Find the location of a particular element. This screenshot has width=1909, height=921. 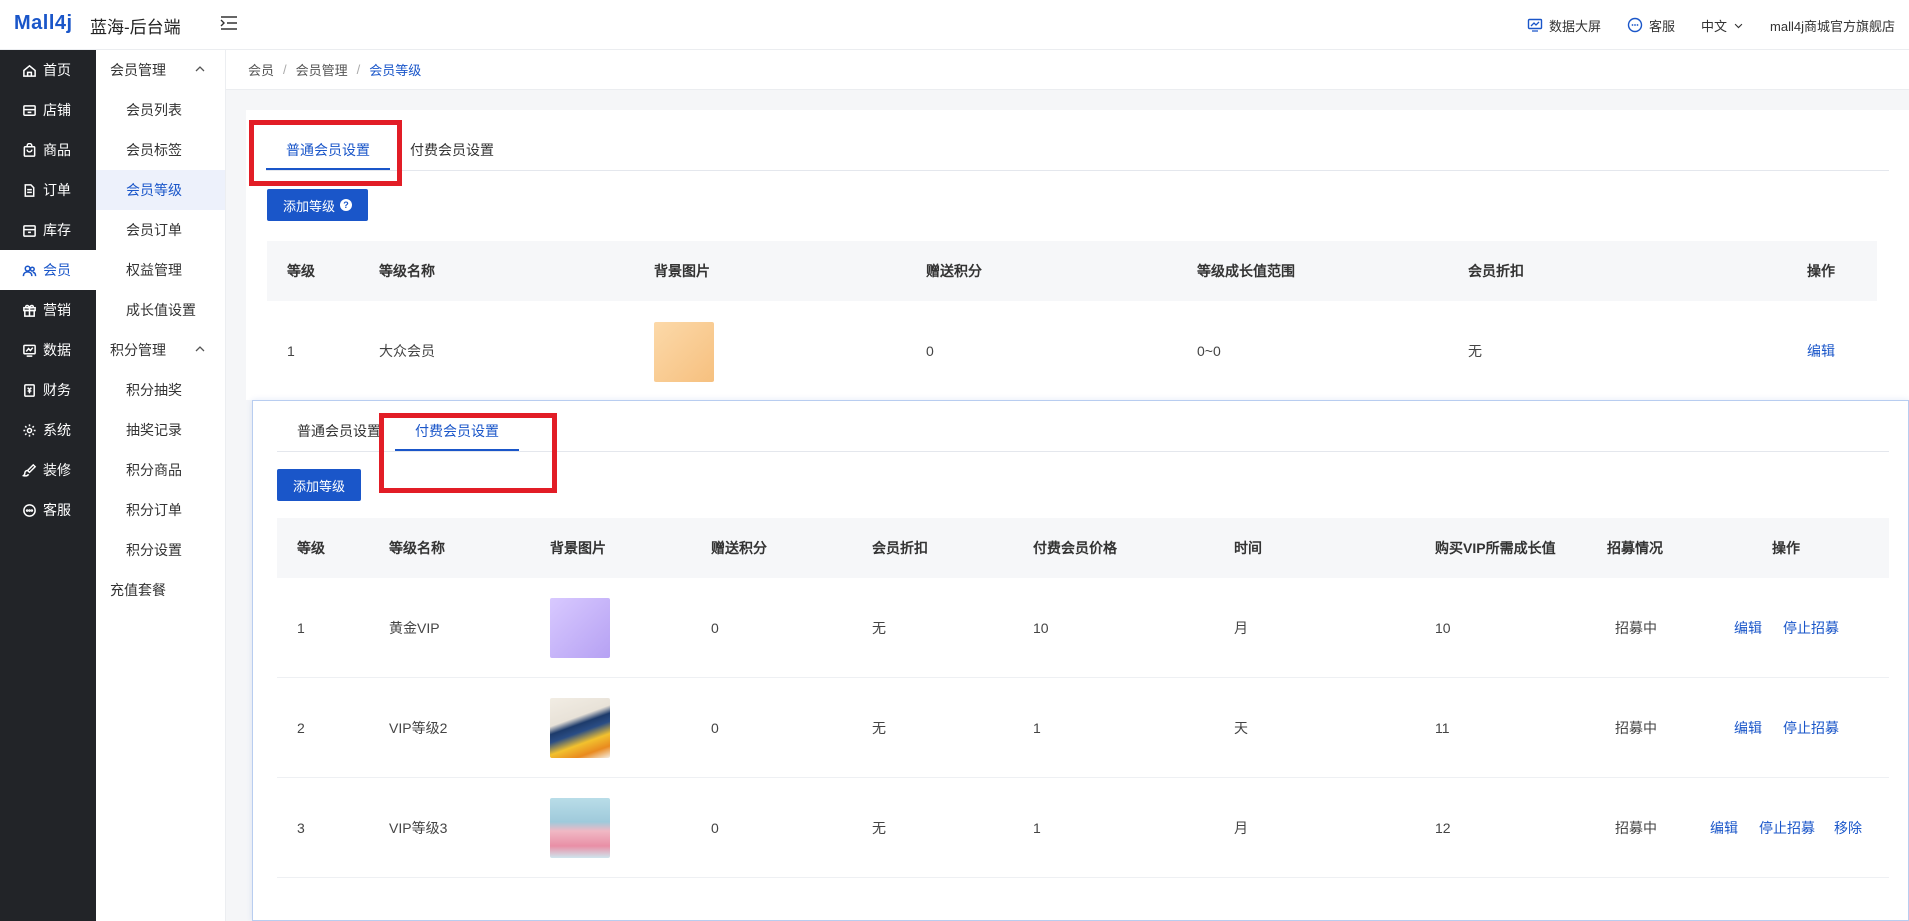

cell-level: 2 is located at coordinates (301, 727).